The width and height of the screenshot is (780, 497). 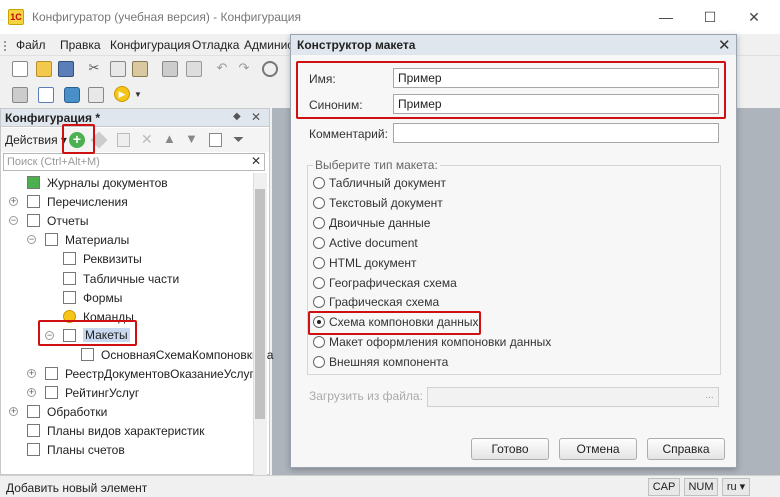 I want to click on save-icon, so click(x=66, y=69).